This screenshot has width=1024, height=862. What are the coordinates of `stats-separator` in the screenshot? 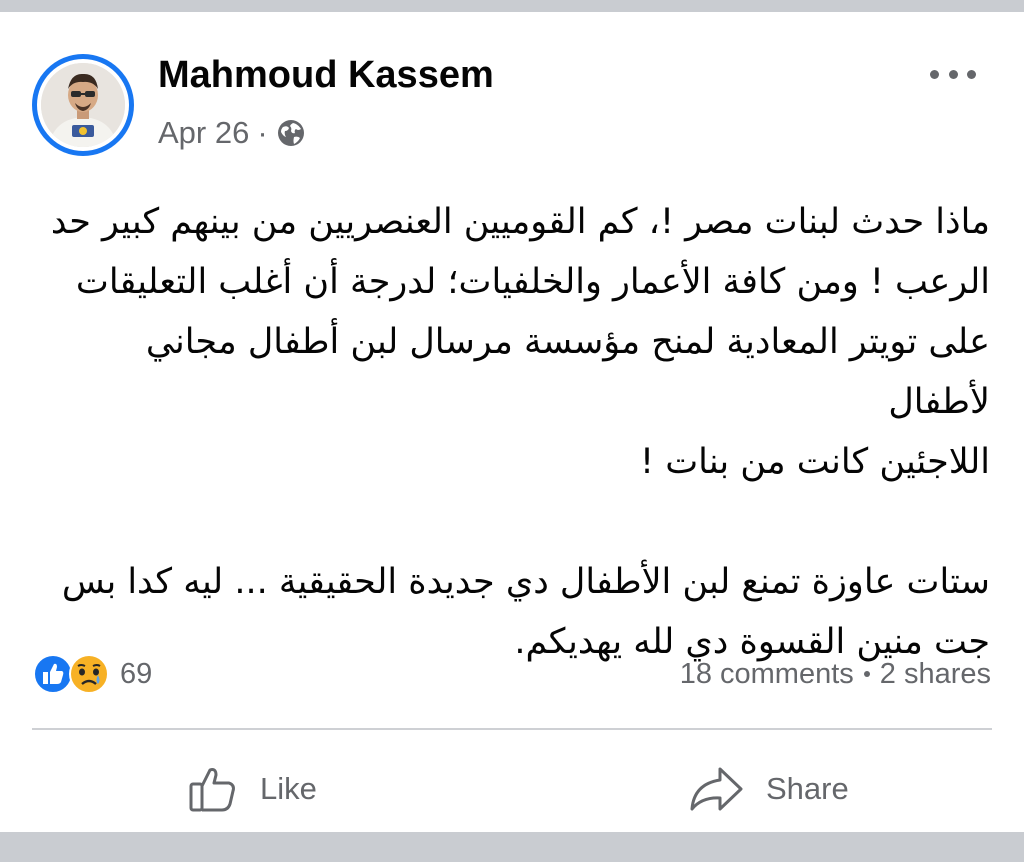 It's located at (866, 674).